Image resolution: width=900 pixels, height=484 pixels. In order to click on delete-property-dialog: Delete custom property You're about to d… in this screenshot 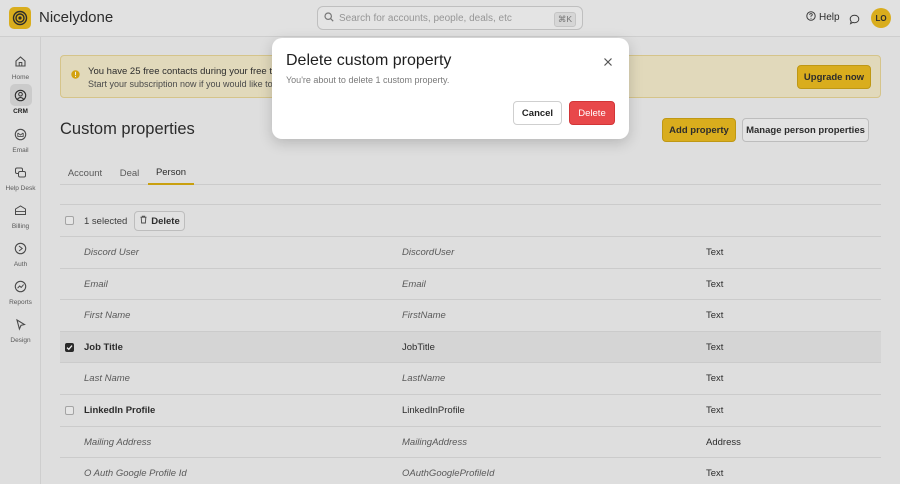, I will do `click(450, 88)`.